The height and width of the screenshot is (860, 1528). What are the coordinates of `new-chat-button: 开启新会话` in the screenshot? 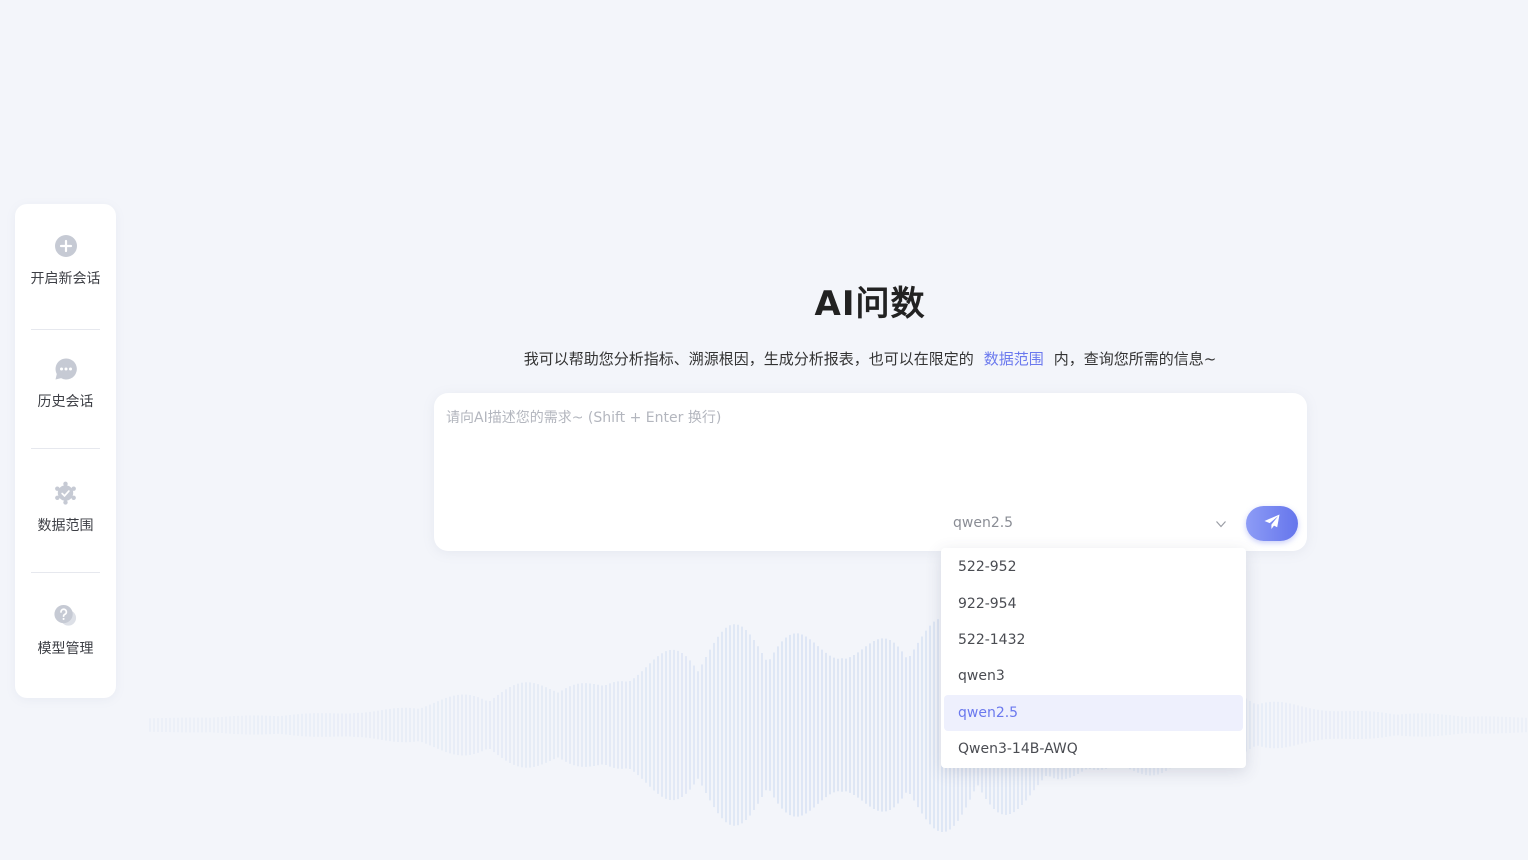 It's located at (65, 259).